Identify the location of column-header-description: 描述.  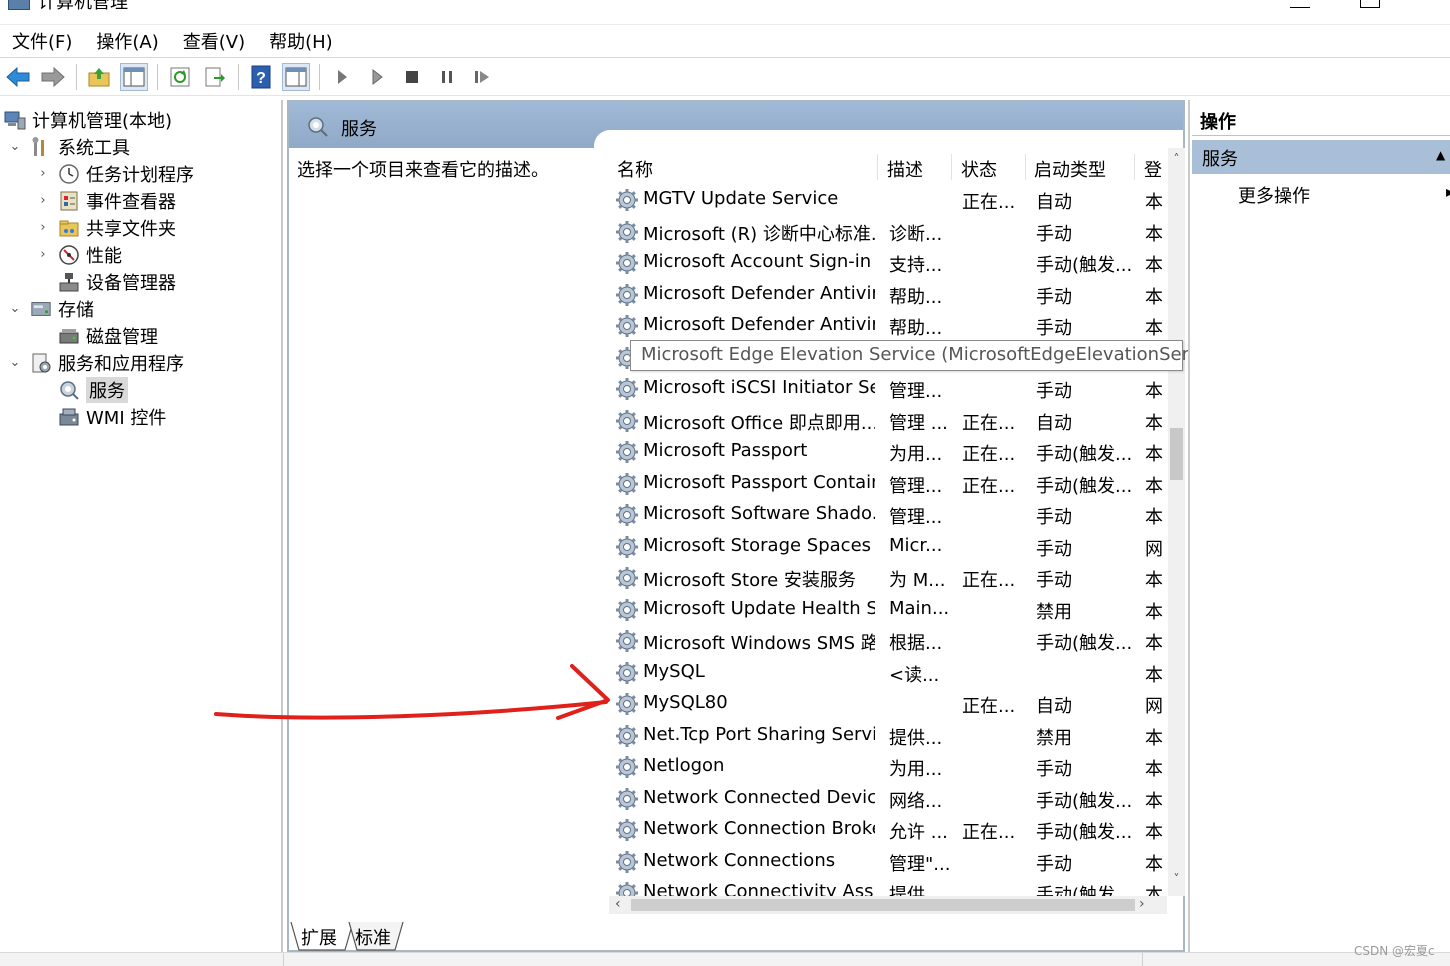
(905, 169).